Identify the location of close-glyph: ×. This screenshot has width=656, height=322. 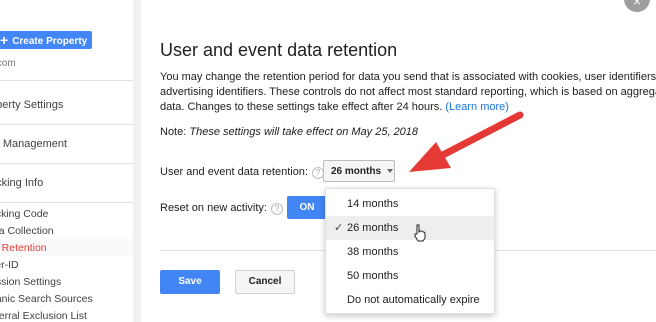
(637, 4).